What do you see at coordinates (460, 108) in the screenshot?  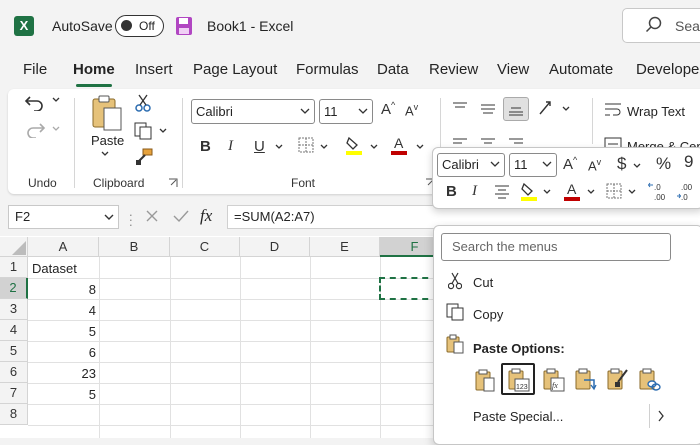 I see `align-top-icon` at bounding box center [460, 108].